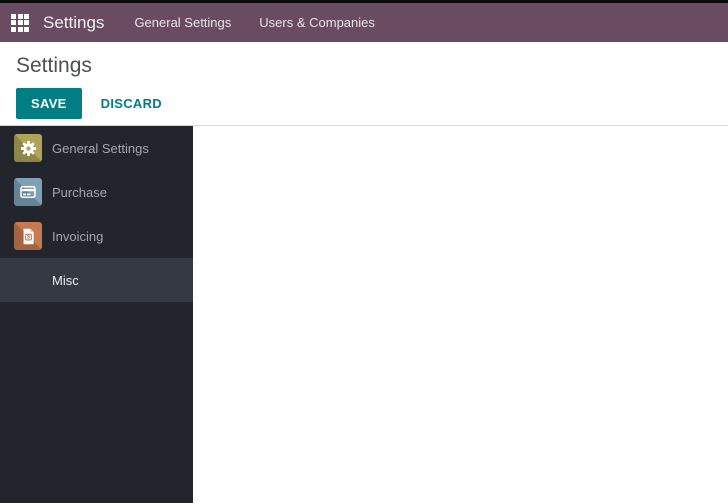 The width and height of the screenshot is (728, 504). I want to click on sidebar-item-label: General Settings, so click(100, 148).